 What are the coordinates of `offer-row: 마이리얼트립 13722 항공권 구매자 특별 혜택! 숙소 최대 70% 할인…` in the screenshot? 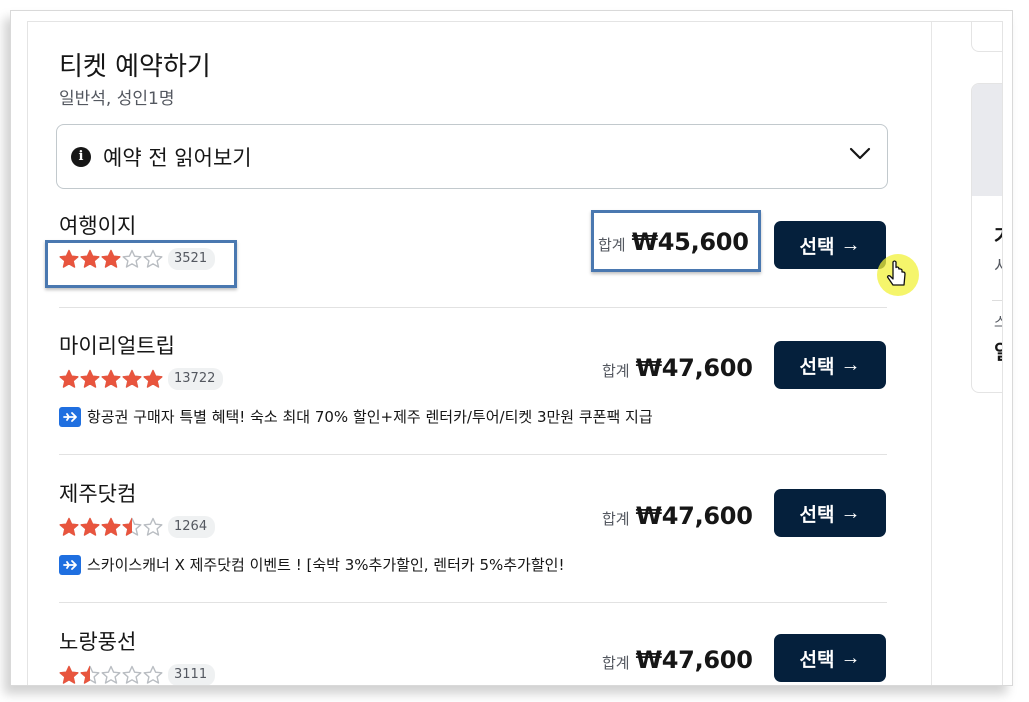 It's located at (473, 393).